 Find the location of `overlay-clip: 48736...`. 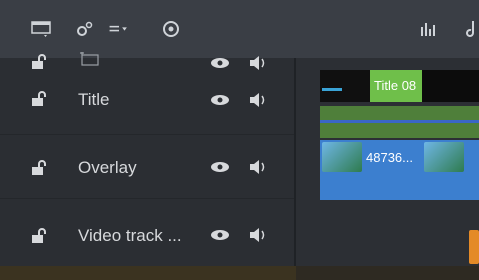

overlay-clip: 48736... is located at coordinates (399, 170).